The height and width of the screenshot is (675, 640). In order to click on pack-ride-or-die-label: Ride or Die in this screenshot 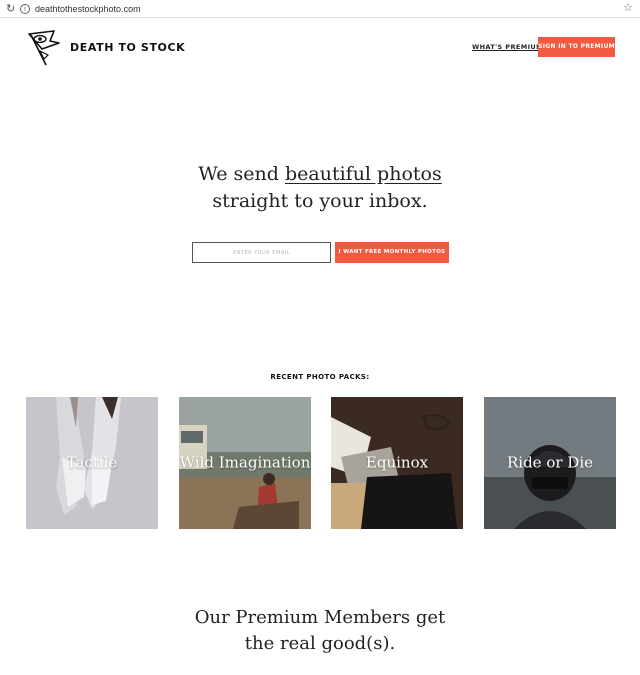, I will do `click(549, 462)`.